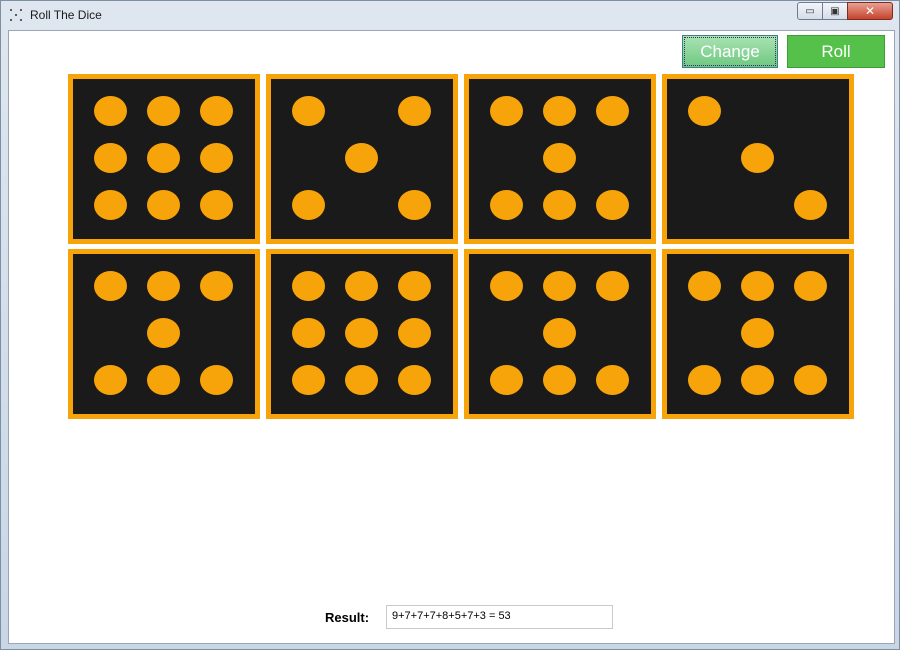  I want to click on window-title: Roll The Dice, so click(66, 15).